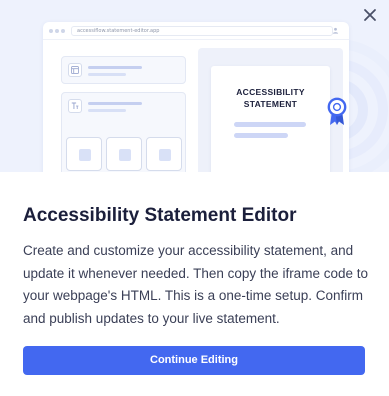 Image resolution: width=389 pixels, height=396 pixels. Describe the element at coordinates (335, 30) in the screenshot. I see `user-icon` at that location.